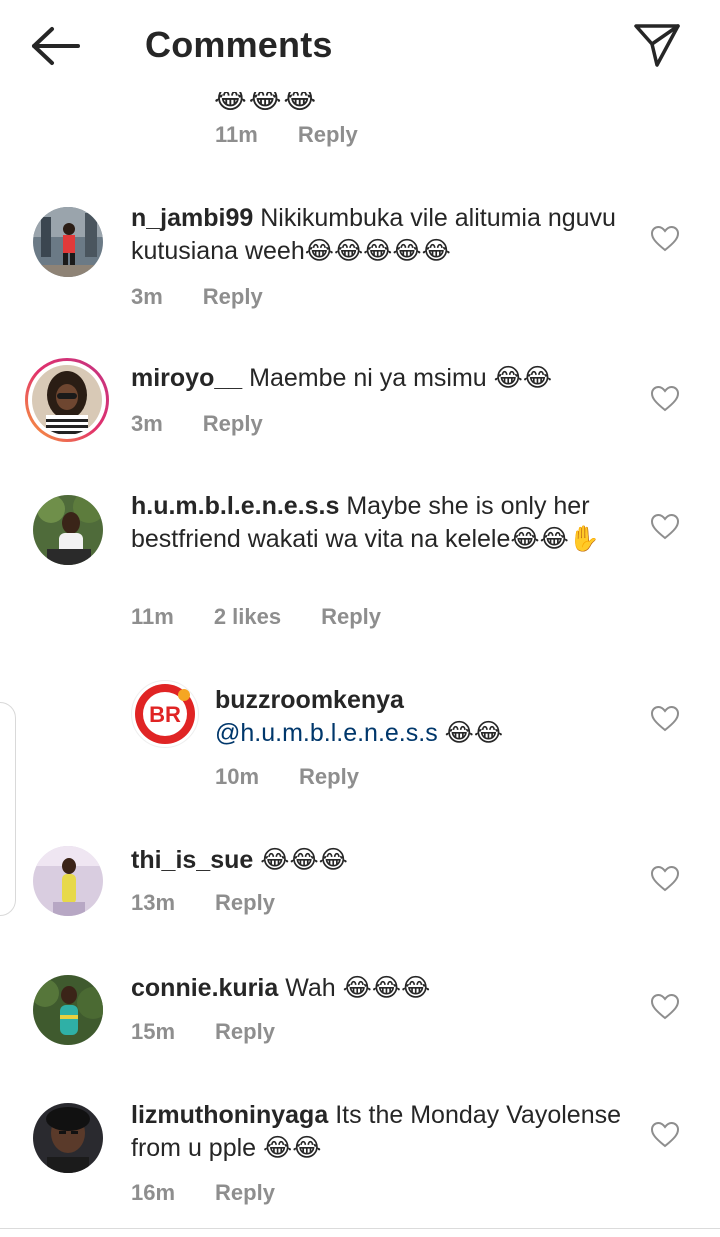 This screenshot has height=1237, width=720. Describe the element at coordinates (235, 506) in the screenshot. I see `comment-username: h.u.m.b.l.e.n.e.s.s` at that location.